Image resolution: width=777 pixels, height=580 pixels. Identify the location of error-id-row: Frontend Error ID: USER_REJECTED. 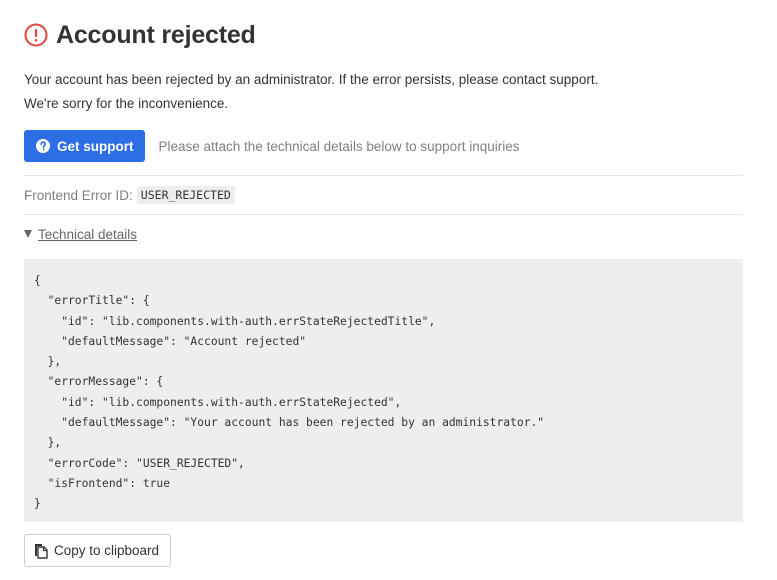
(383, 195).